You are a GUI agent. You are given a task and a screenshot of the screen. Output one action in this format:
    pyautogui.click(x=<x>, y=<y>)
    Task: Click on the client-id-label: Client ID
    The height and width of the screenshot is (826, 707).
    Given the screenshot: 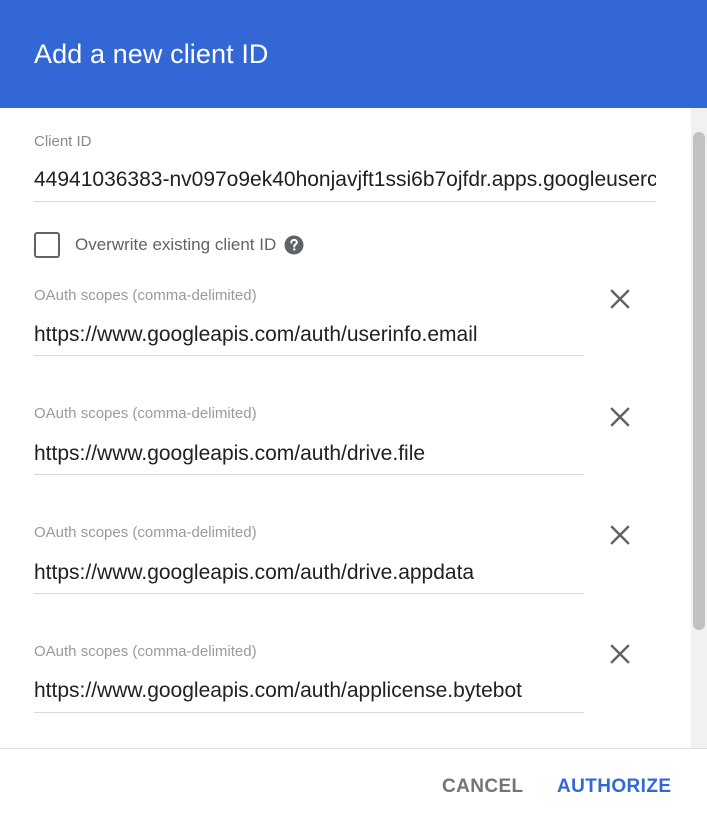 What is the action you would take?
    pyautogui.click(x=63, y=141)
    